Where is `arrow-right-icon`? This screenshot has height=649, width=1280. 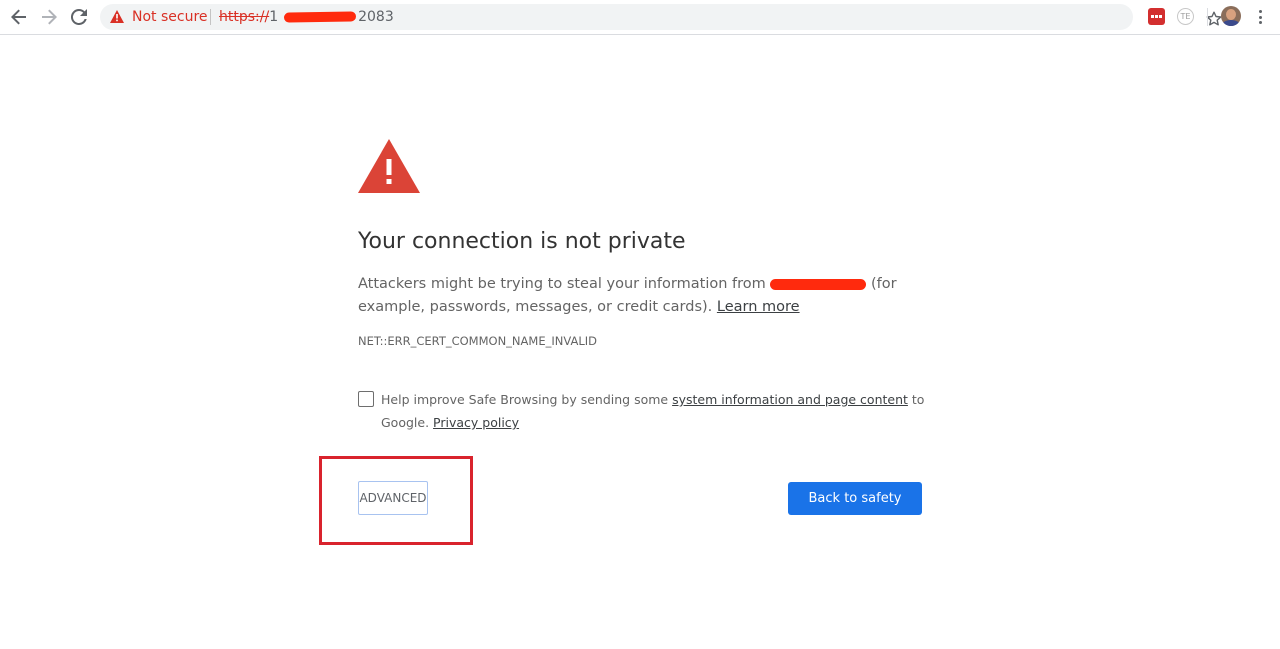
arrow-right-icon is located at coordinates (49, 17).